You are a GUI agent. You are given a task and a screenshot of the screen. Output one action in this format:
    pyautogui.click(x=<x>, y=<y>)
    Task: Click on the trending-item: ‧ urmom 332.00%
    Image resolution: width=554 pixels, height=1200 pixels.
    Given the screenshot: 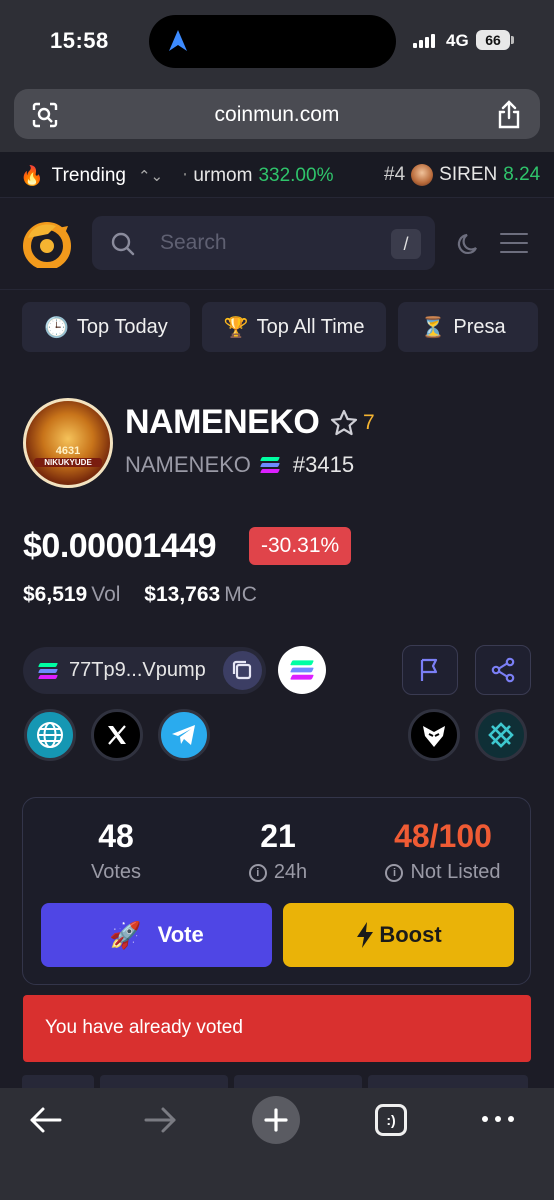 What is the action you would take?
    pyautogui.click(x=257, y=175)
    